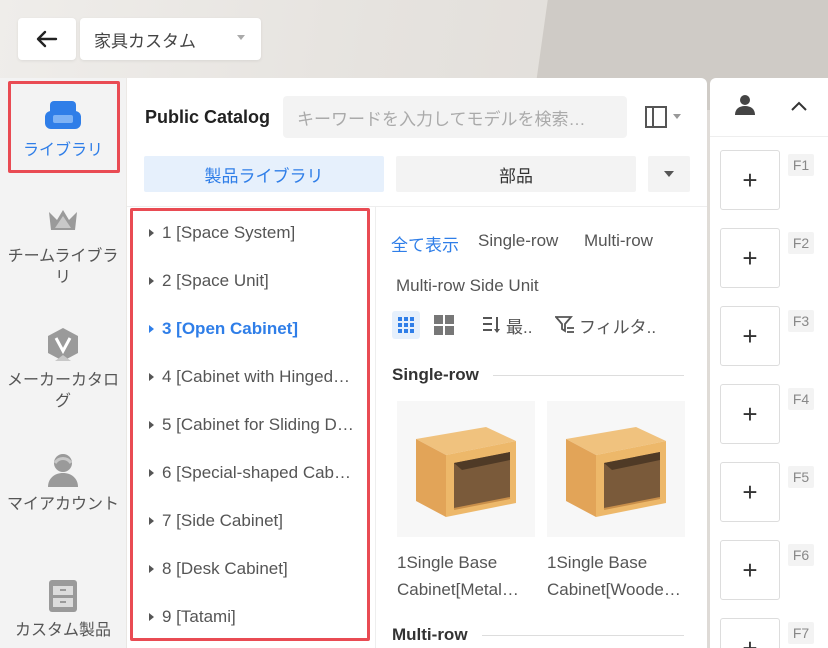  I want to click on view-grid-small-button, so click(406, 325).